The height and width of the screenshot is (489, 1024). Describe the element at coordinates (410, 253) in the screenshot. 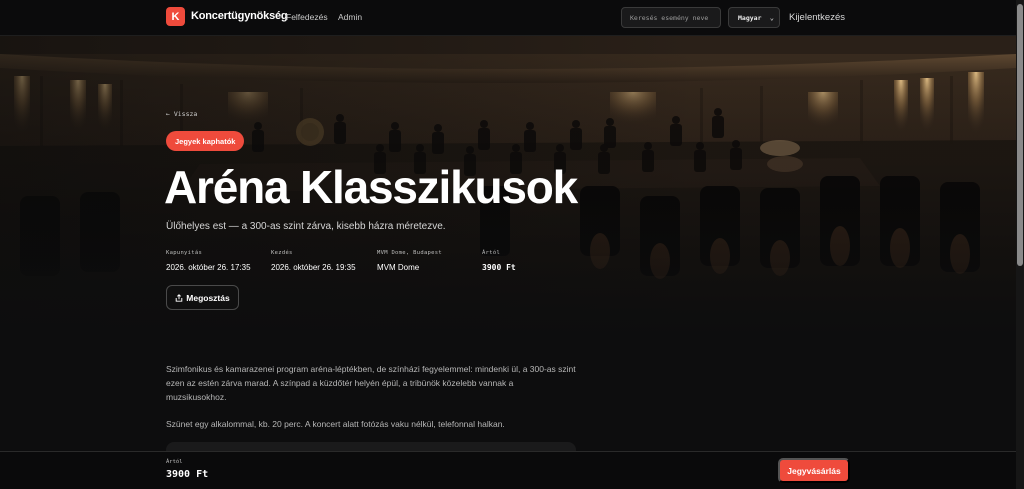

I see `meta-label: MVM Dome, Budapest` at that location.